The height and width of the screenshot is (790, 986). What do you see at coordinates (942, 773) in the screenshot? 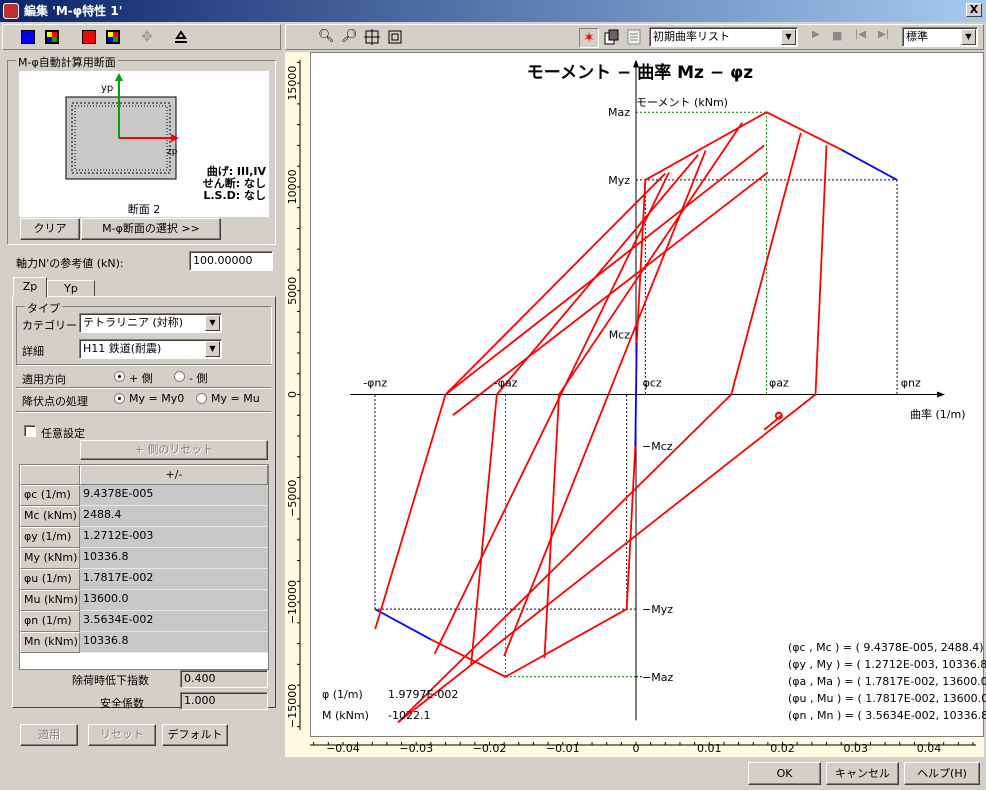
I see `help-button: ヘルプ(H)` at bounding box center [942, 773].